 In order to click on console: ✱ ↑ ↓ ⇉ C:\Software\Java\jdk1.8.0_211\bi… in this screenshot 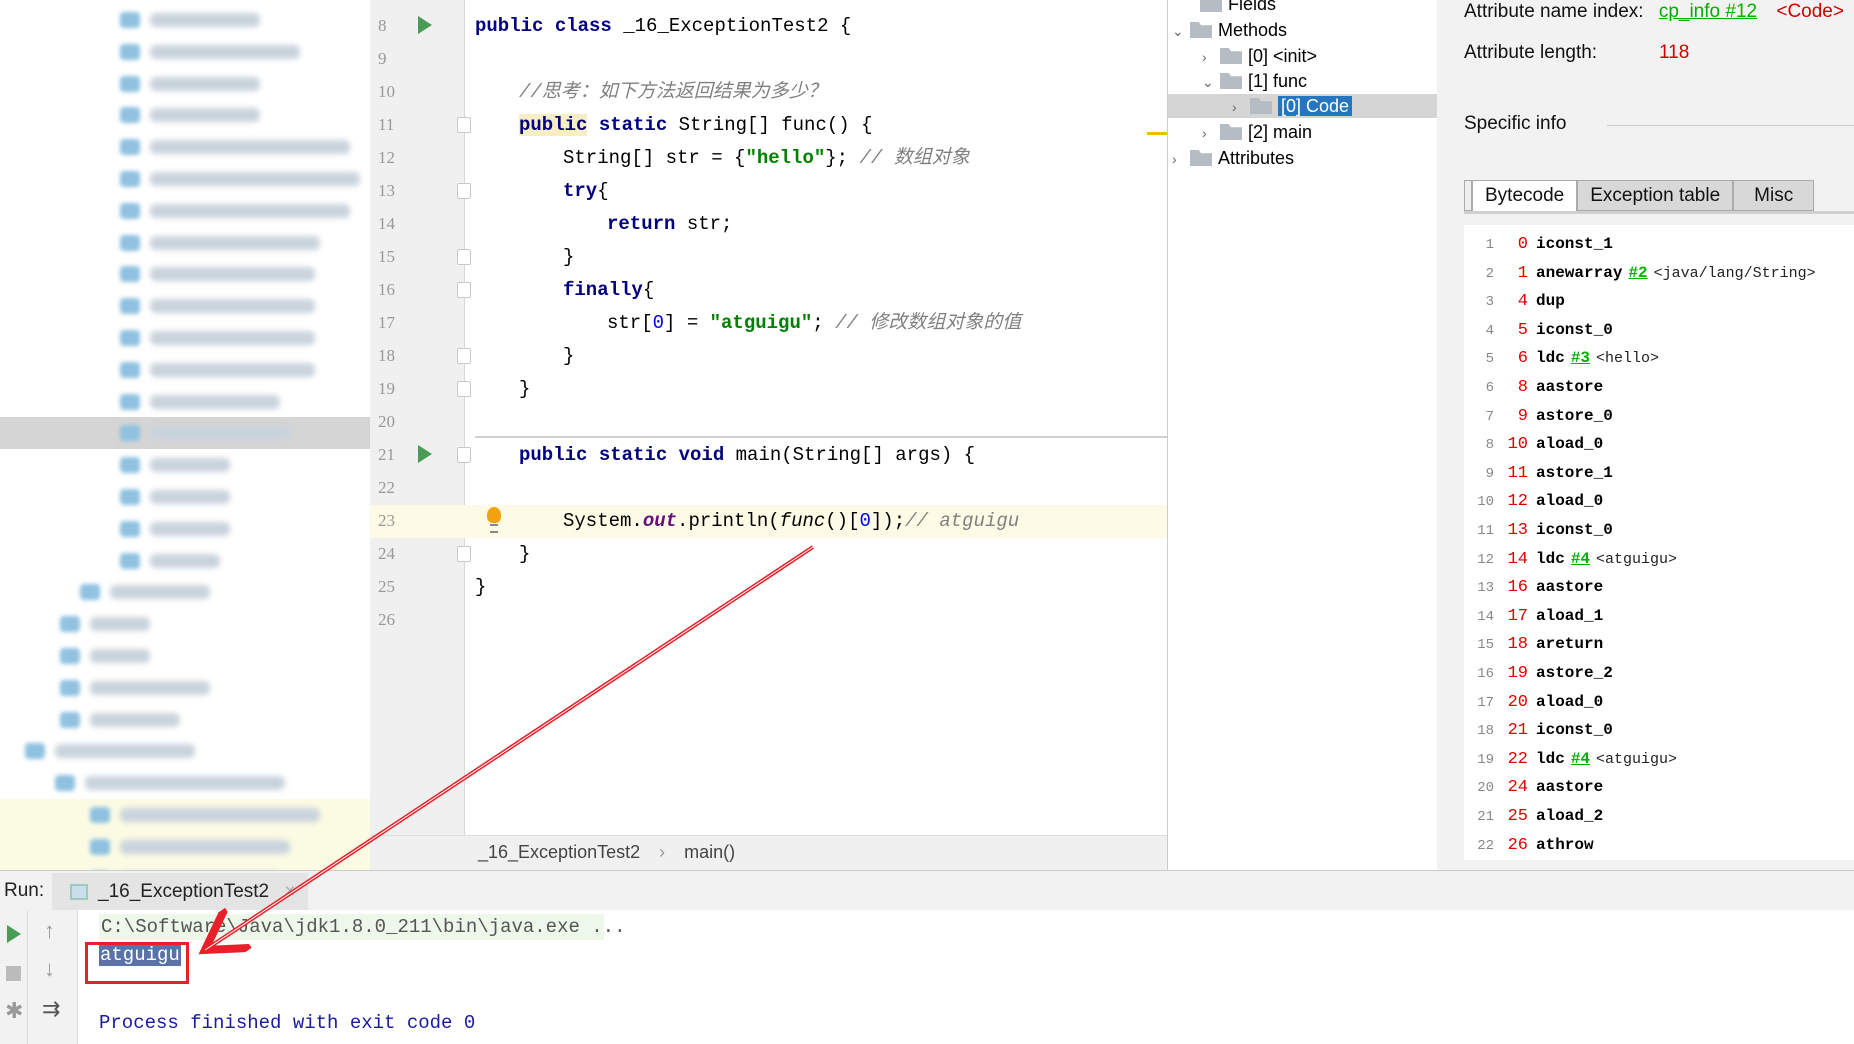, I will do `click(927, 977)`.